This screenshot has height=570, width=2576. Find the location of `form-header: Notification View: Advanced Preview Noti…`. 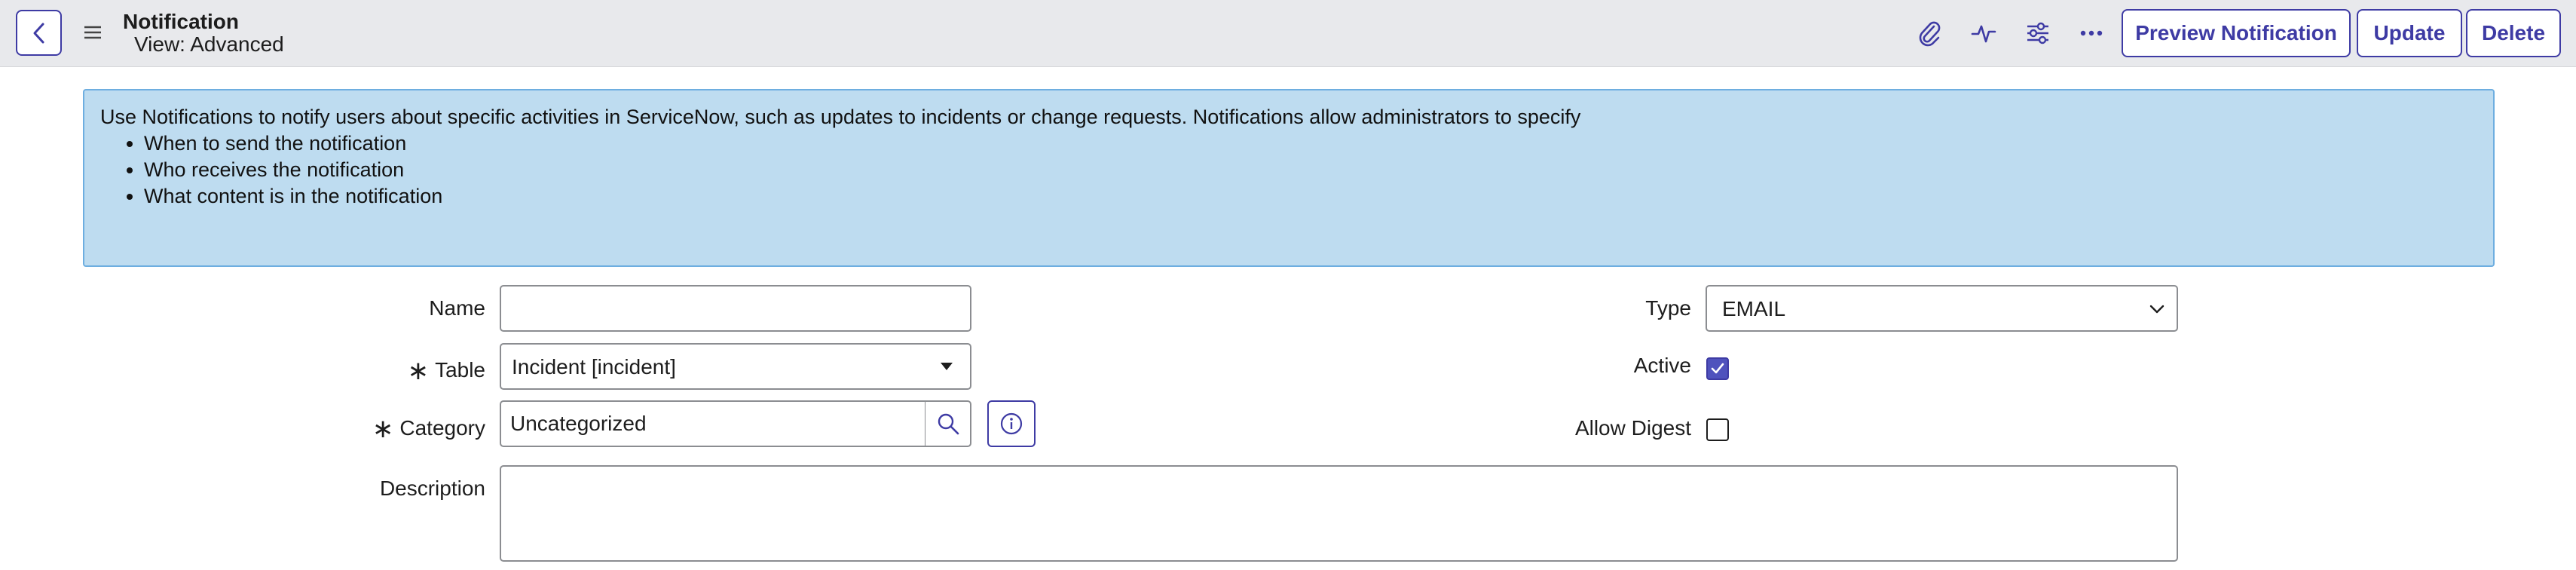

form-header: Notification View: Advanced Preview Noti… is located at coordinates (1288, 33).